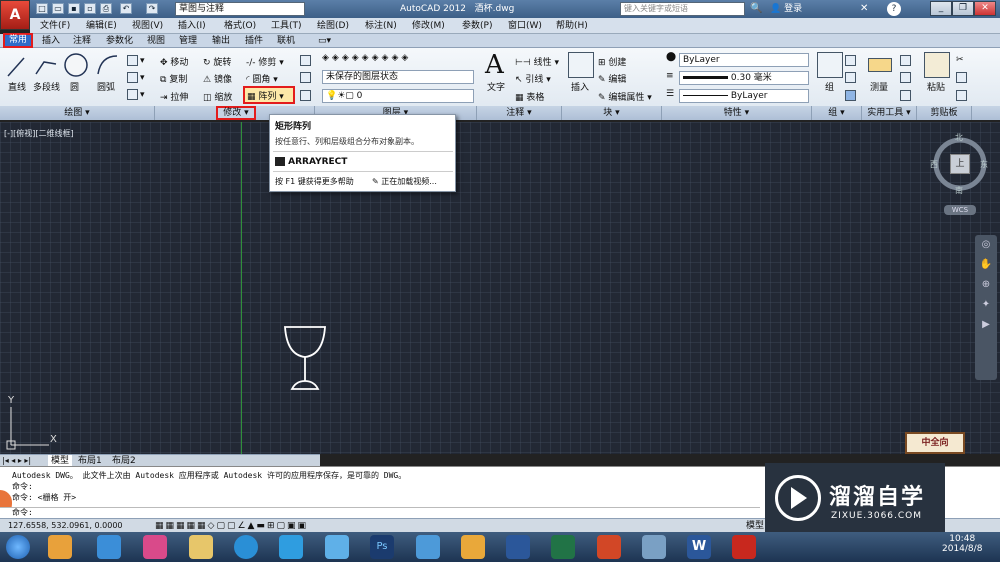  I want to click on mirror-button: ⚠ 镜像, so click(217, 78).